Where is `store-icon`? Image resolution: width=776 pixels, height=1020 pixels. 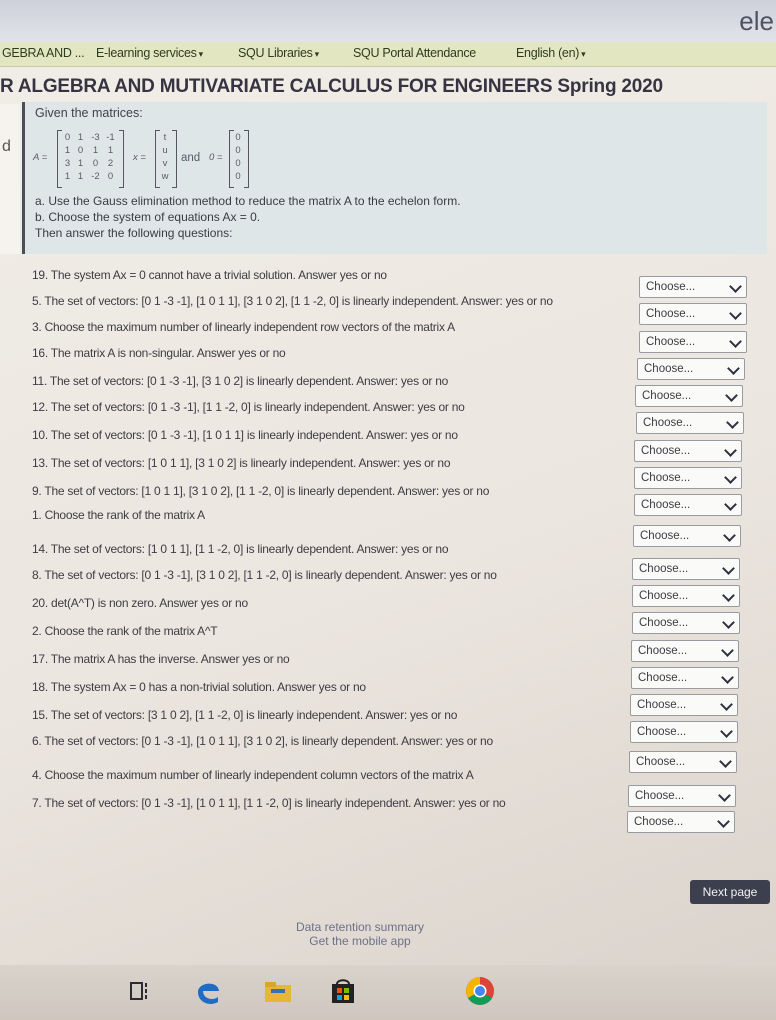 store-icon is located at coordinates (343, 991).